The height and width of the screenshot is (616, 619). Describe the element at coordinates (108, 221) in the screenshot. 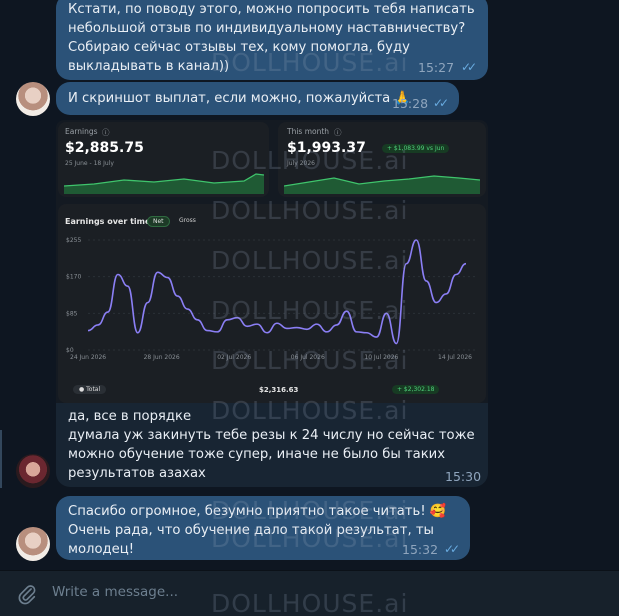

I see `chart-title: Earnings over time` at that location.